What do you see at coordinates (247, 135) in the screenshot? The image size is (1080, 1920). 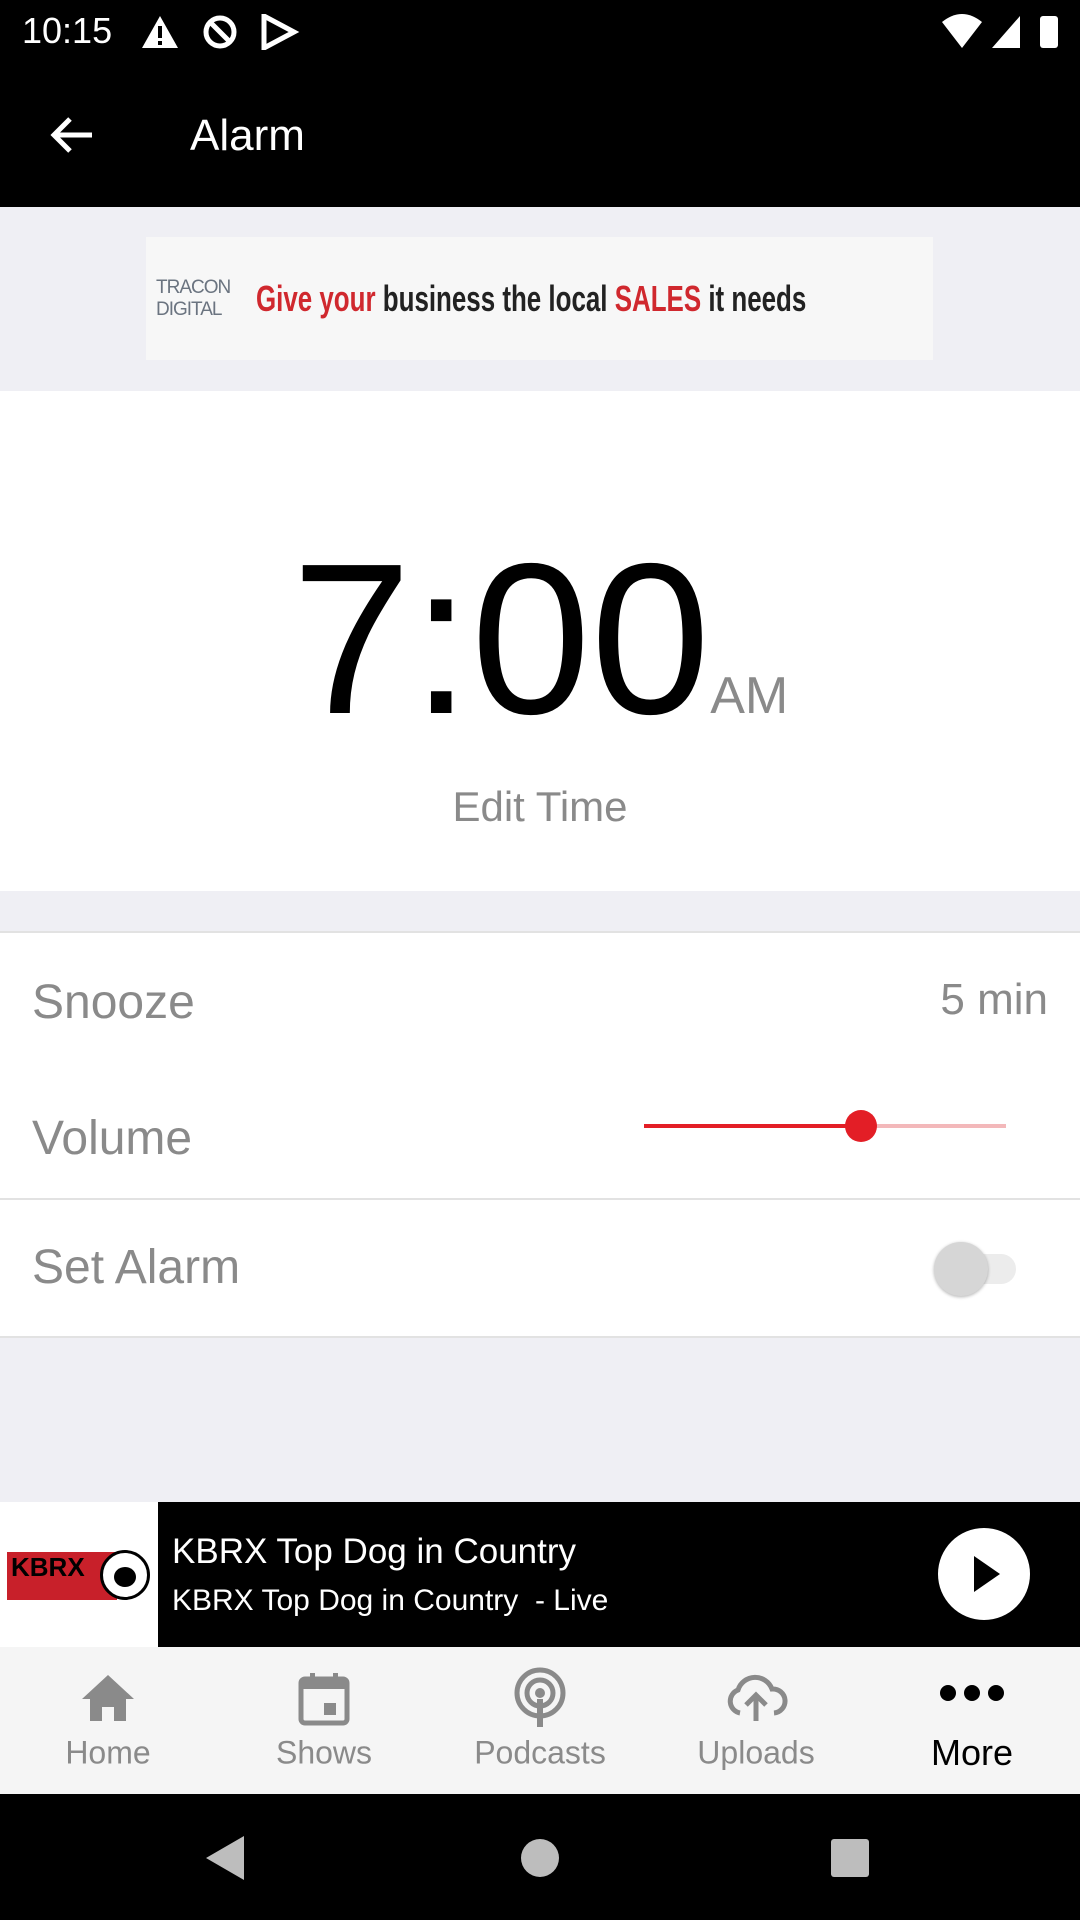 I see `page-title: Alarm` at bounding box center [247, 135].